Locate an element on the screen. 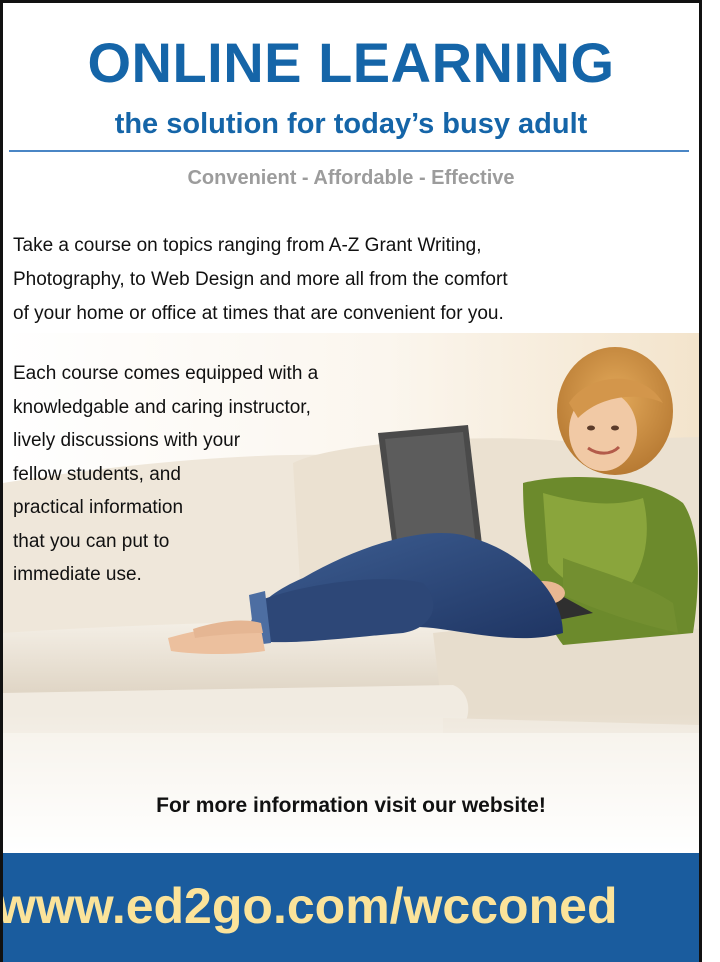  call-to-action: For more information visit our website! is located at coordinates (351, 805).